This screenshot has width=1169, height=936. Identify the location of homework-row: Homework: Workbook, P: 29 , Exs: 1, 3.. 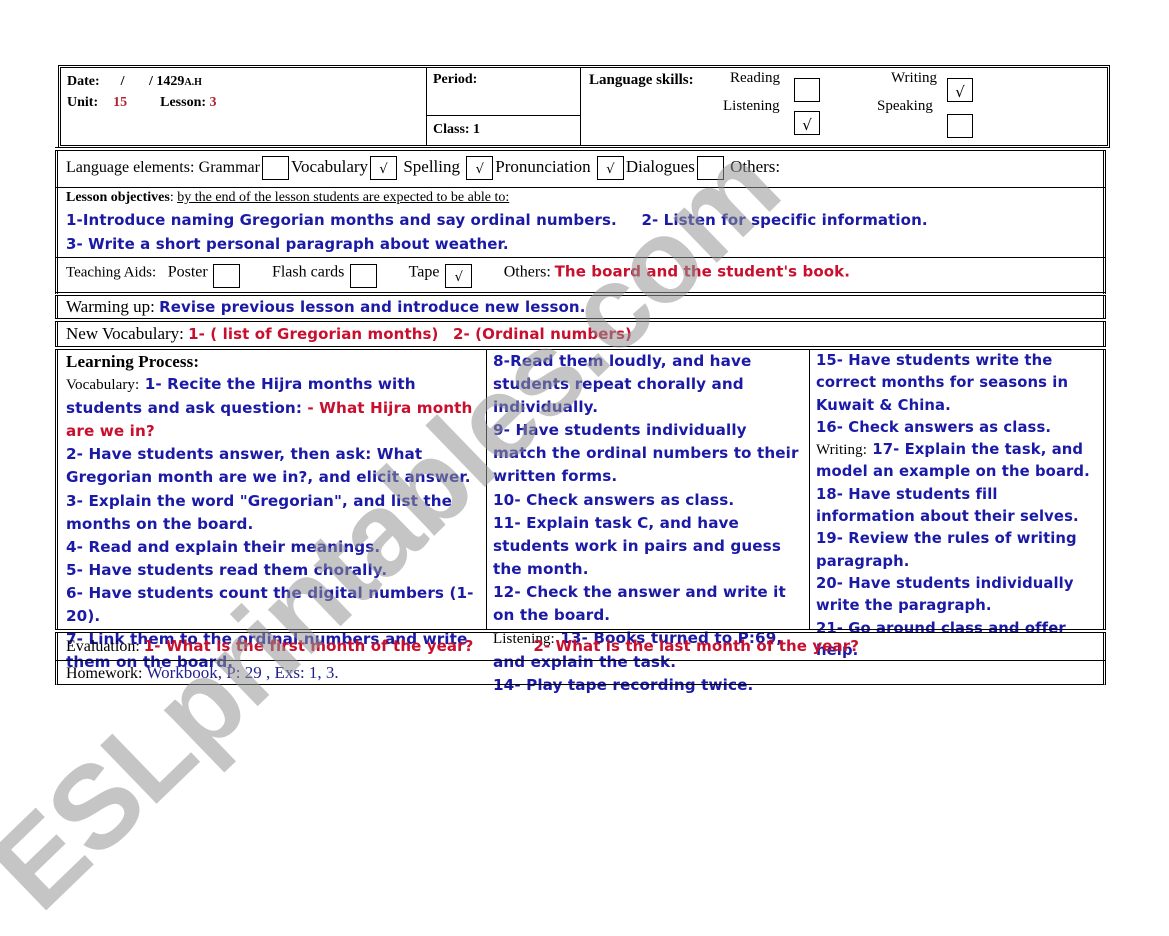
(580, 673).